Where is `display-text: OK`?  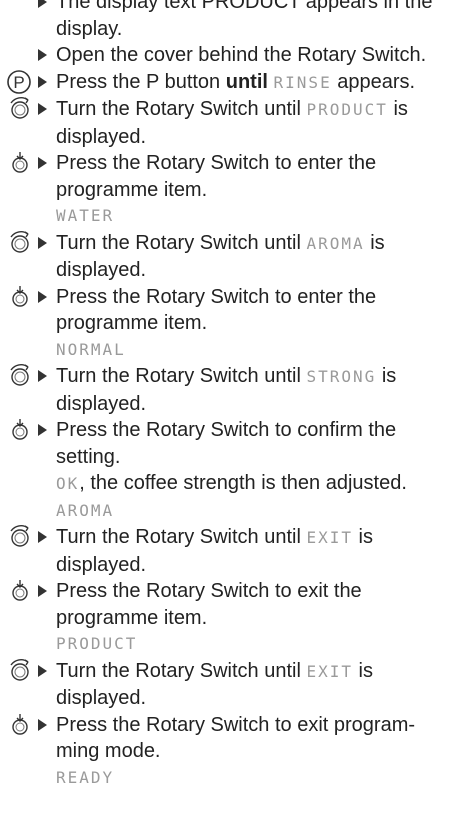
display-text: OK is located at coordinates (68, 483).